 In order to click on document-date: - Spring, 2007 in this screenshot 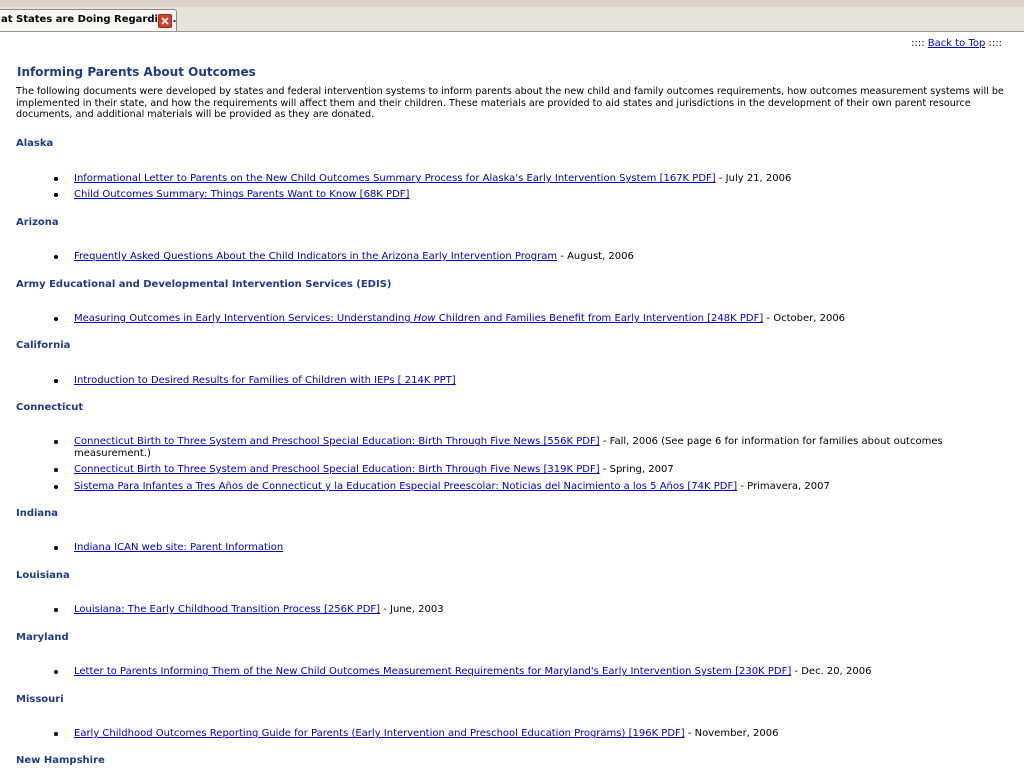, I will do `click(636, 469)`.